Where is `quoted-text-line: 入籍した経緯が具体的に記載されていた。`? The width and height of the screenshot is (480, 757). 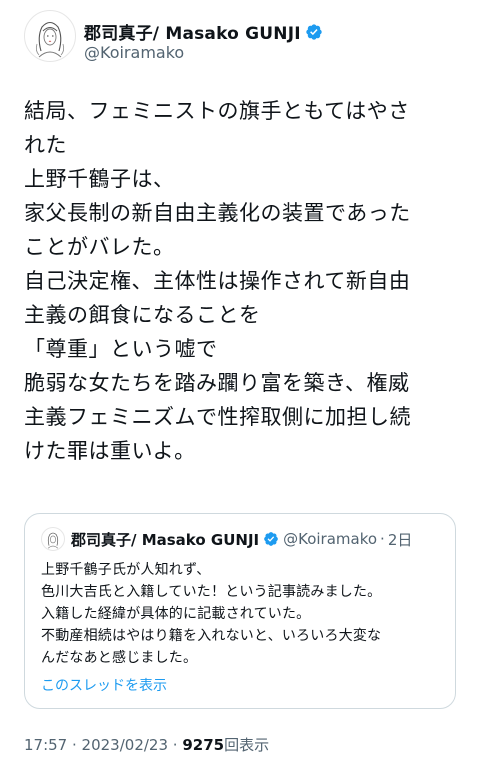
quoted-text-line: 入籍した経緯が具体的に記載されていた。 is located at coordinates (176, 614).